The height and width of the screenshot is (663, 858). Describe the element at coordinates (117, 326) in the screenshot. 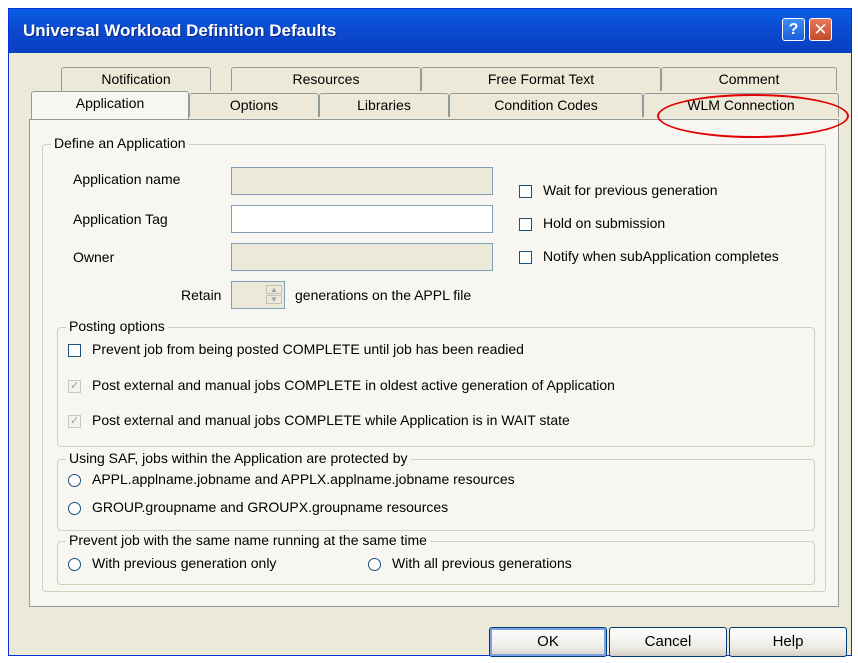

I see `group-legend: Posting options` at that location.